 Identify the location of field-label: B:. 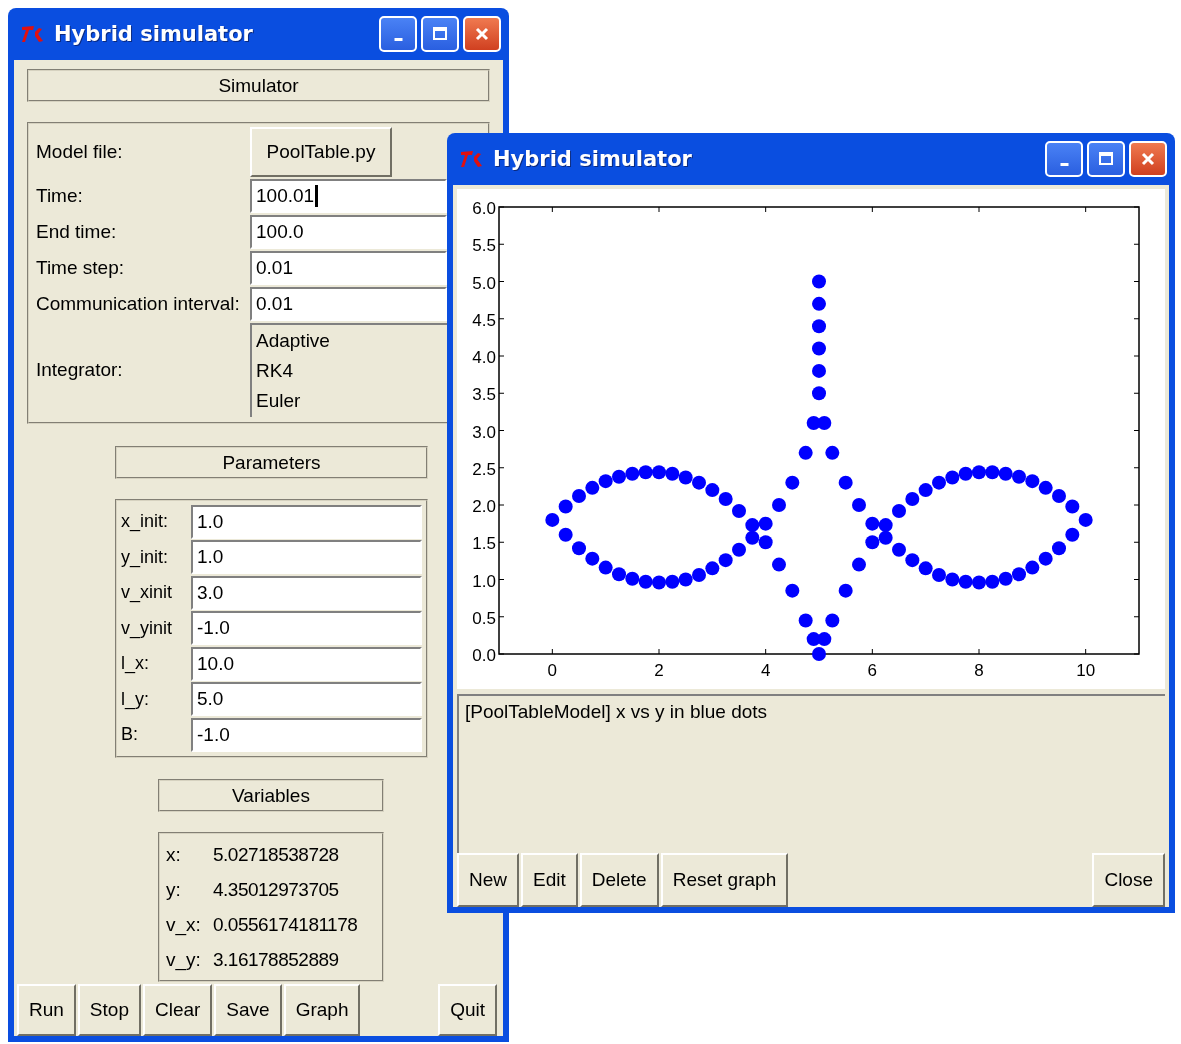
(130, 735).